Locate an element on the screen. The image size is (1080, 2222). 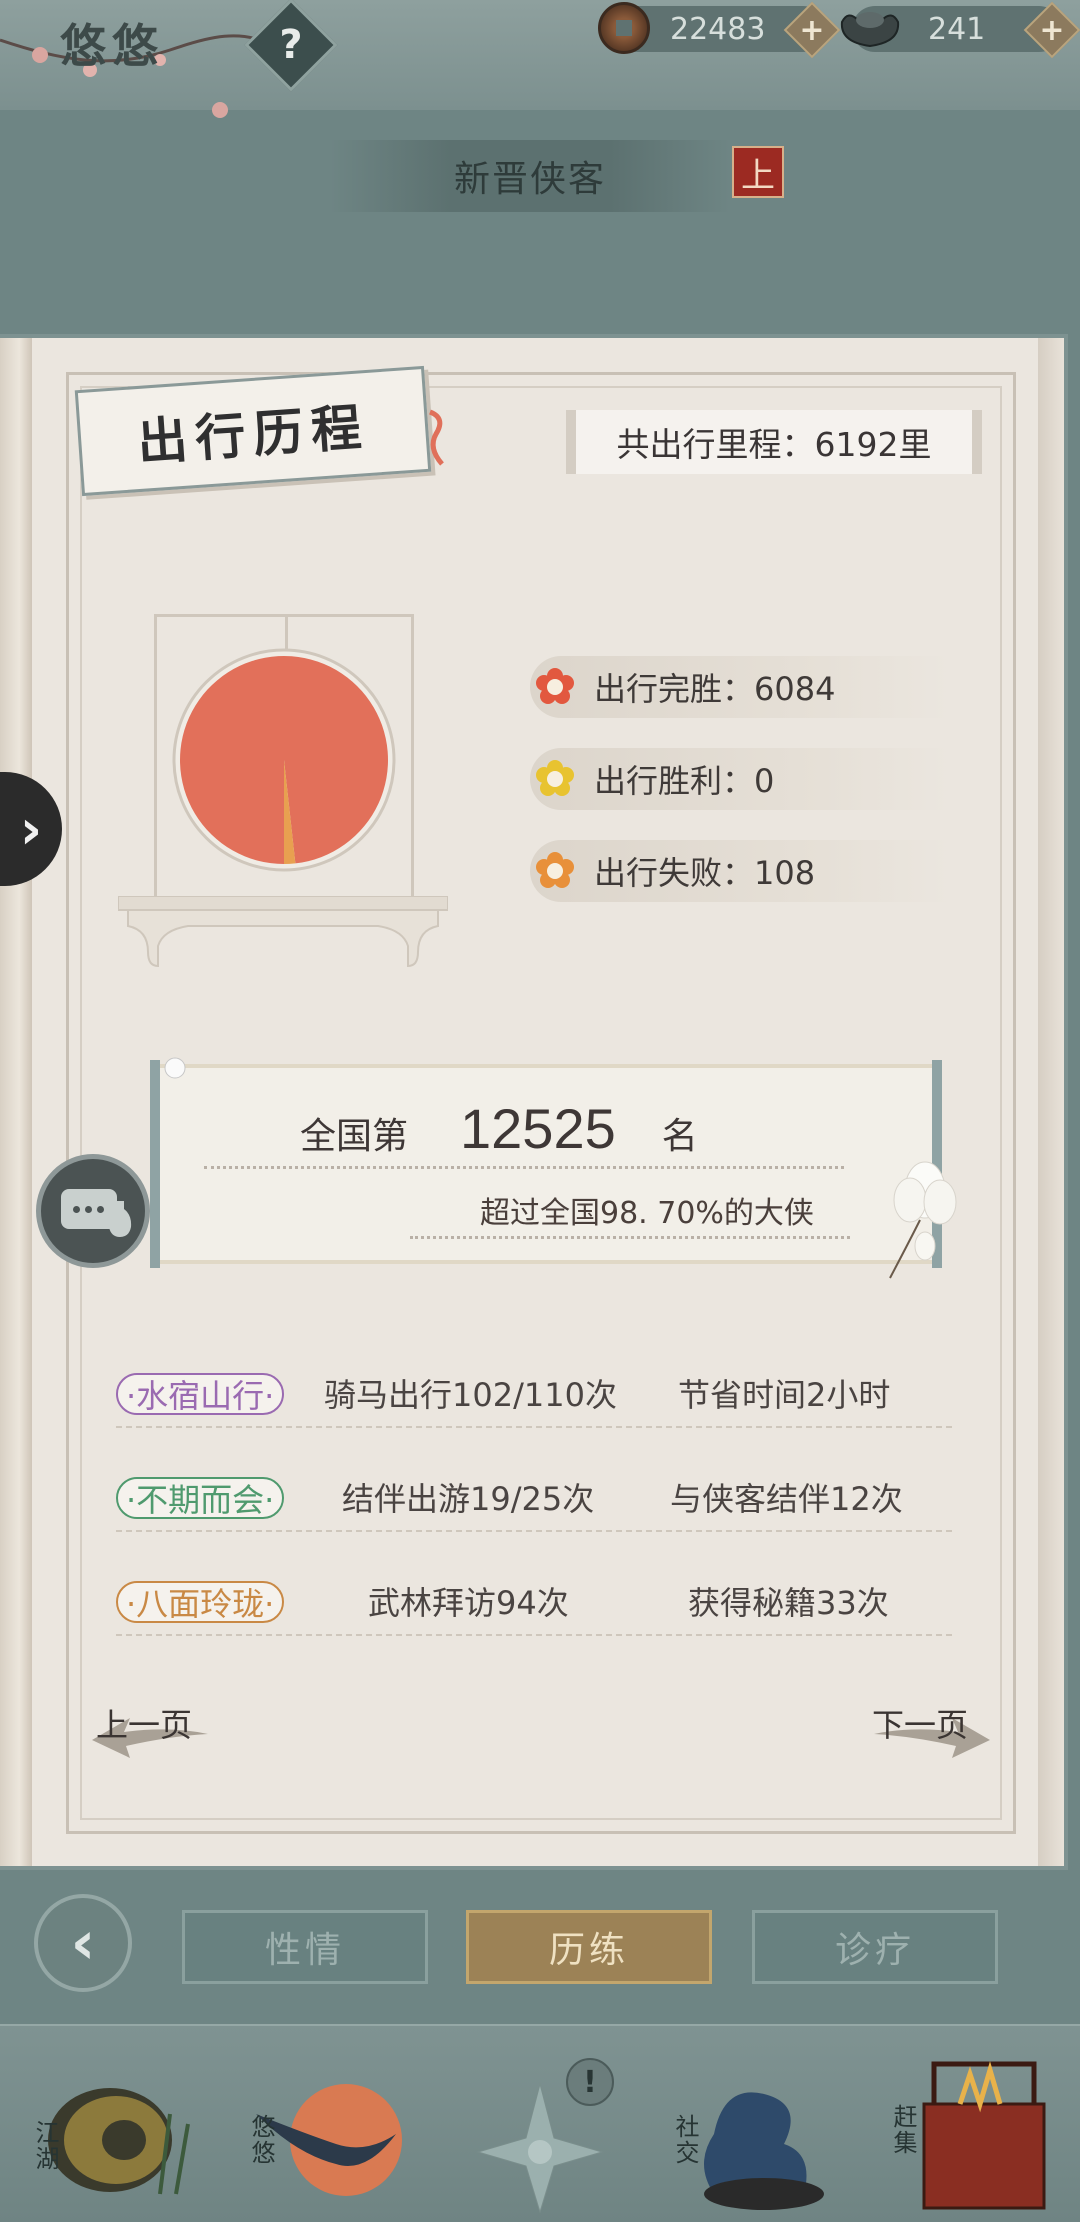
back-button: ‹ is located at coordinates (83, 1943).